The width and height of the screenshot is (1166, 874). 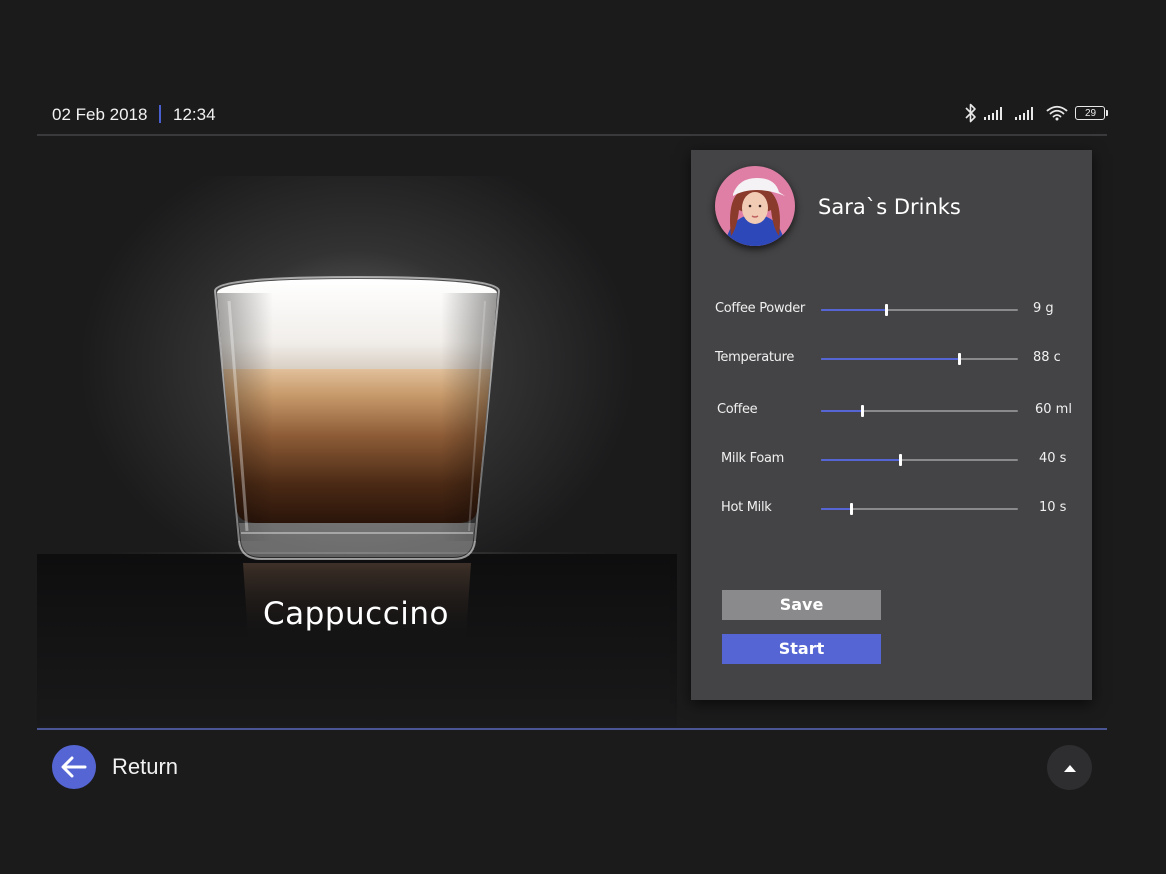 What do you see at coordinates (160, 114) in the screenshot?
I see `status-separator` at bounding box center [160, 114].